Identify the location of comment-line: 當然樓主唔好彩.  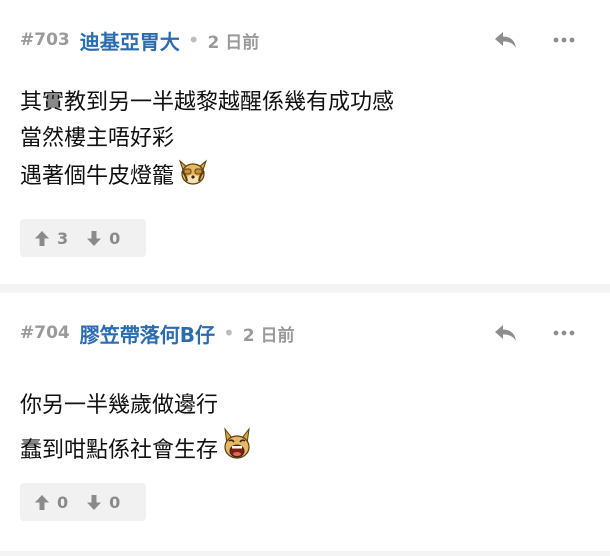
(97, 138).